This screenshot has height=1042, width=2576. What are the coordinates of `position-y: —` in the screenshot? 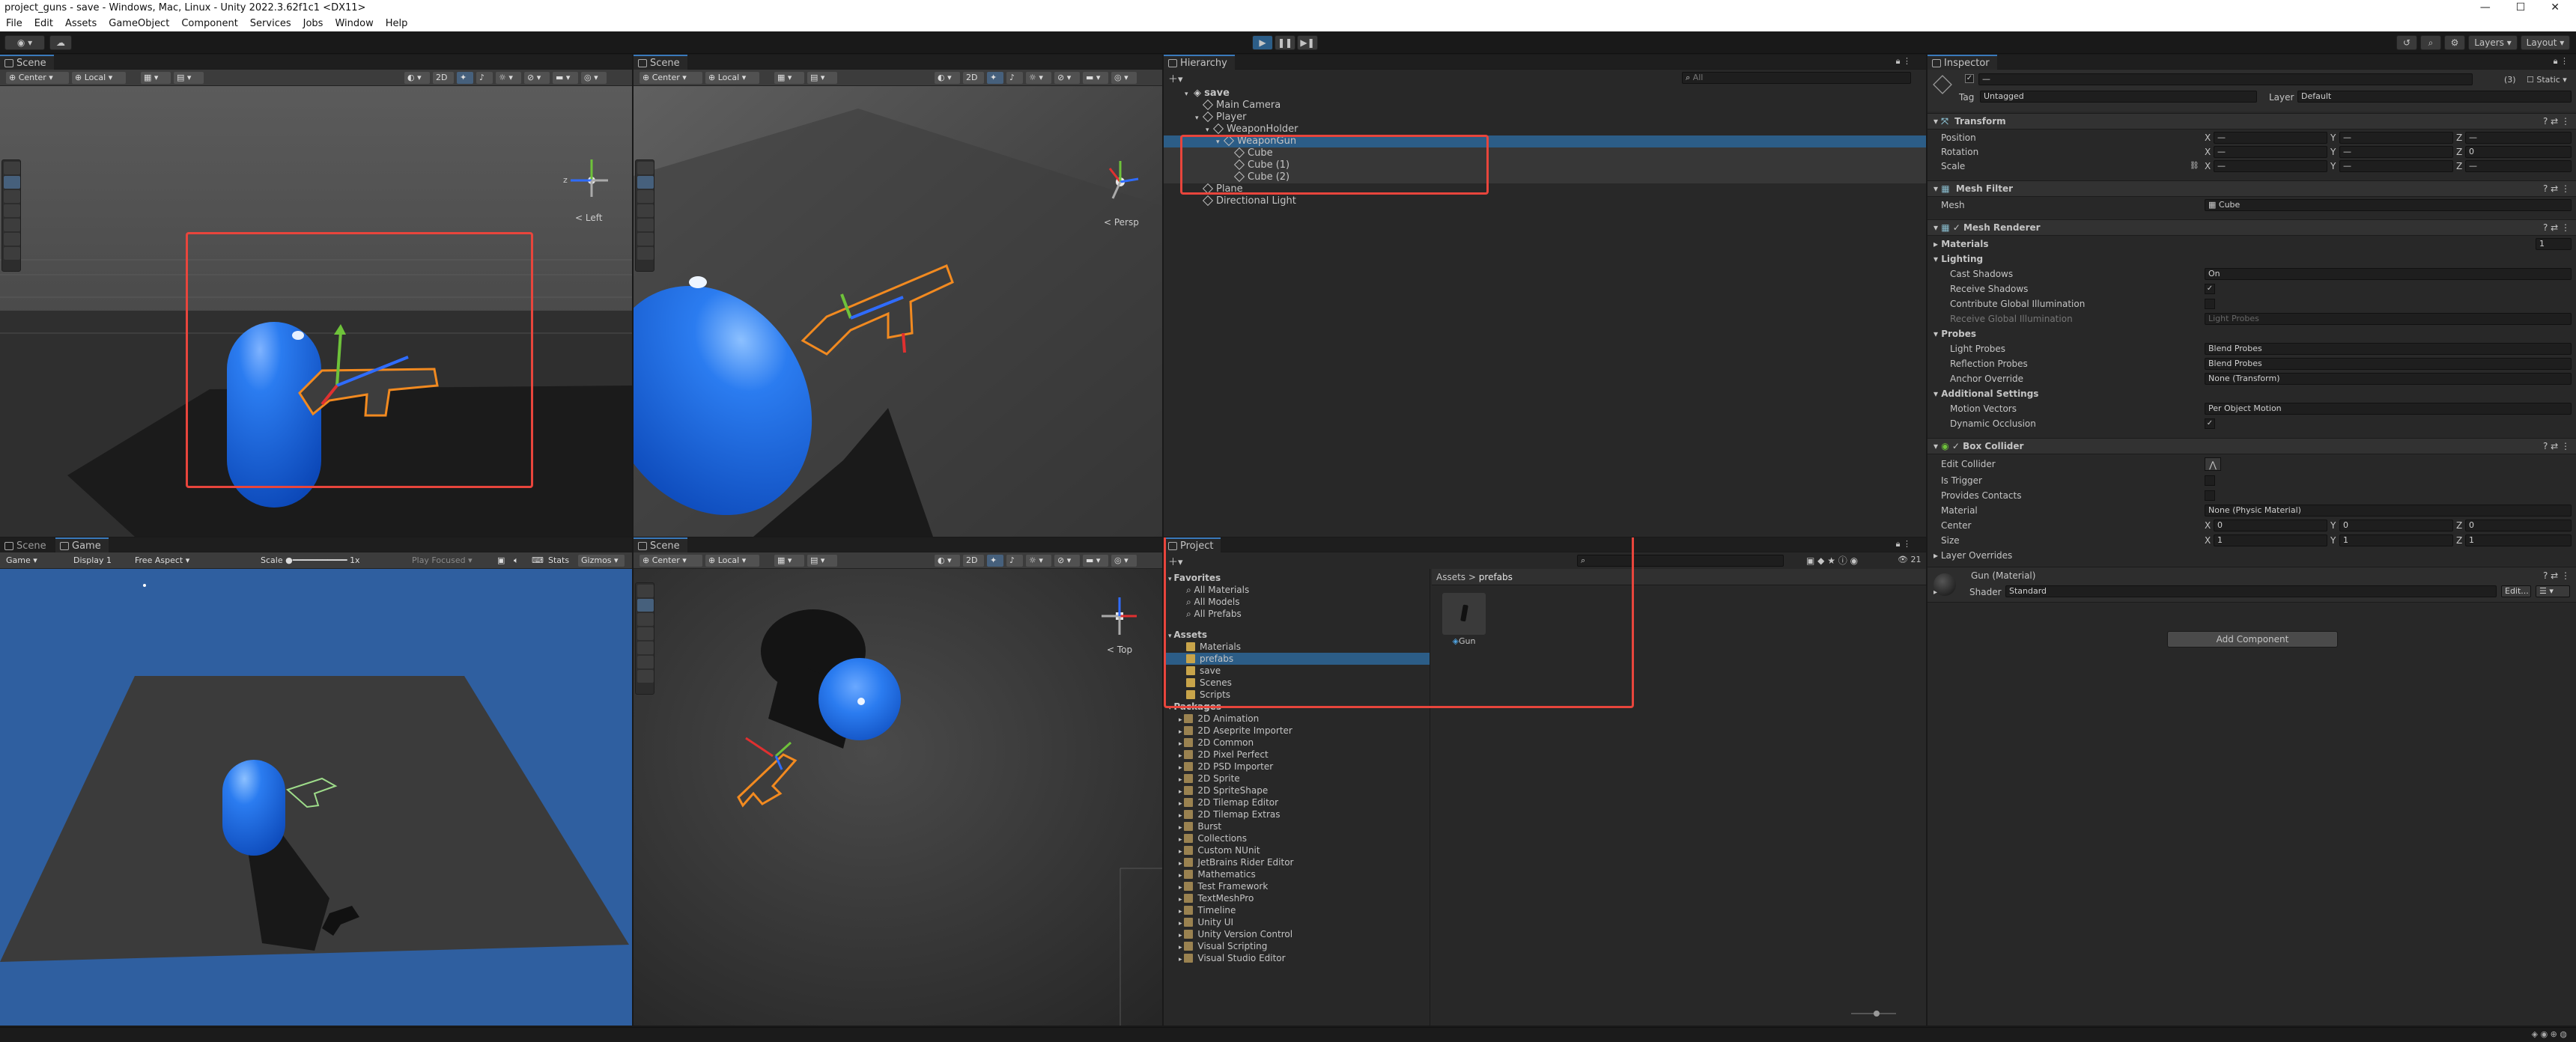 It's located at (2396, 138).